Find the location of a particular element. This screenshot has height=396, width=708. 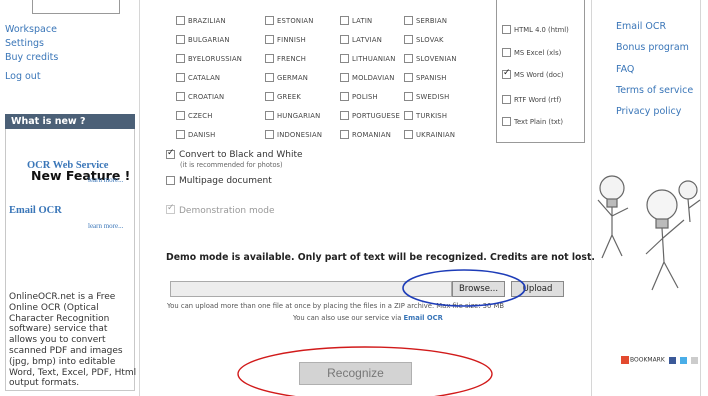

format-label-1: MS Excel (xls) is located at coordinates (538, 53).